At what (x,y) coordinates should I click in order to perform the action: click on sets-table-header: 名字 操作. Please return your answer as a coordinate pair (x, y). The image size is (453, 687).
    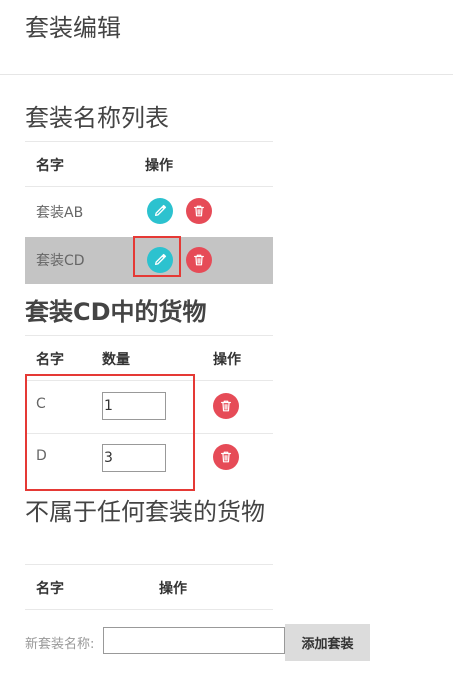
    Looking at the image, I should click on (149, 163).